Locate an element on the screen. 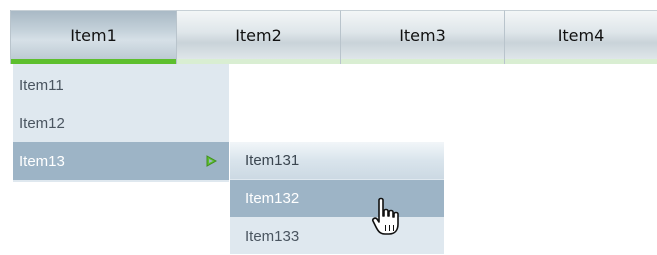 Image resolution: width=657 pixels, height=255 pixels. menu-item-label: Item4 is located at coordinates (581, 35).